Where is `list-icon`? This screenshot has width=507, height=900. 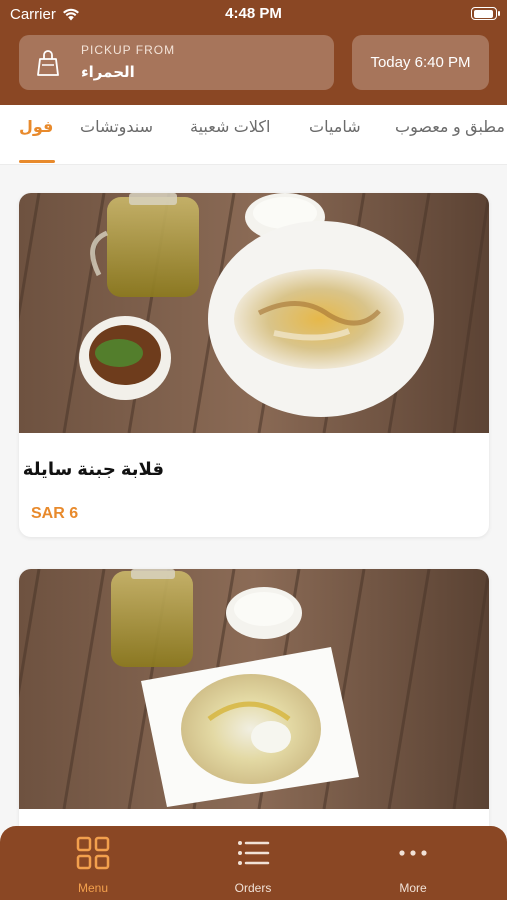 list-icon is located at coordinates (254, 853).